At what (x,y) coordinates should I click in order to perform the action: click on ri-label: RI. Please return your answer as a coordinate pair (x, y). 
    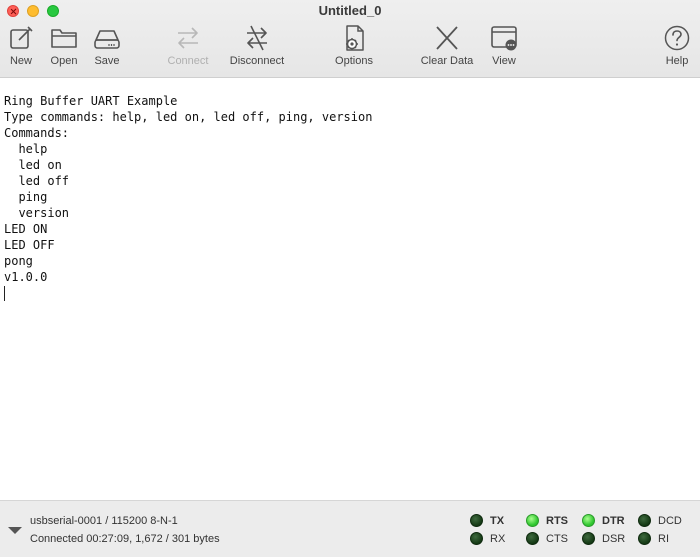
    Looking at the image, I should click on (663, 538).